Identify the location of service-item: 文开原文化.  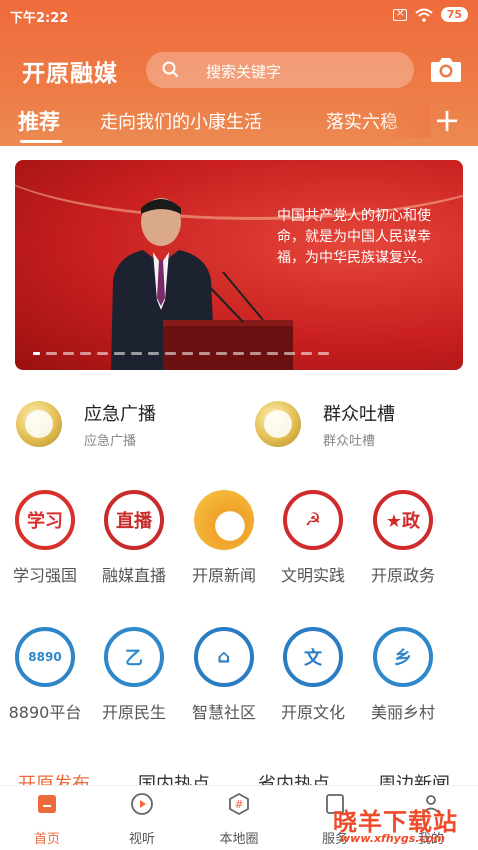
(313, 675).